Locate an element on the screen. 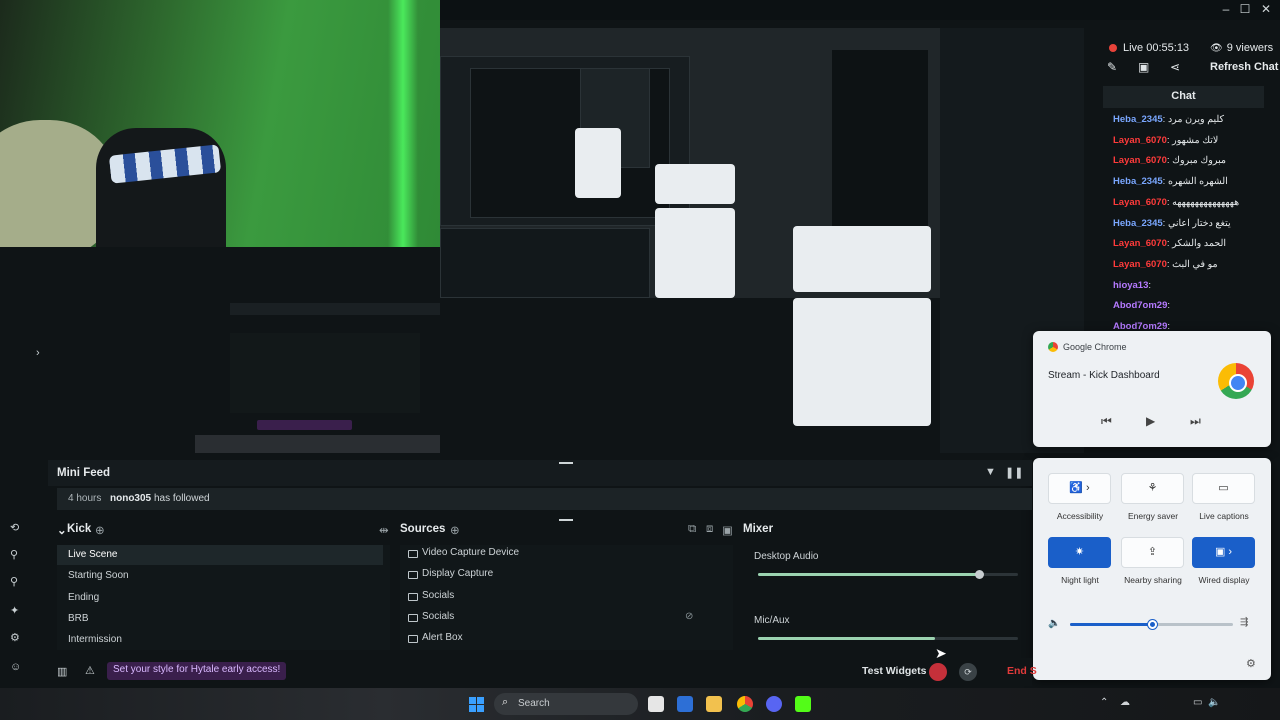 This screenshot has width=1280, height=720. mixer-volume-thumb is located at coordinates (979, 574).